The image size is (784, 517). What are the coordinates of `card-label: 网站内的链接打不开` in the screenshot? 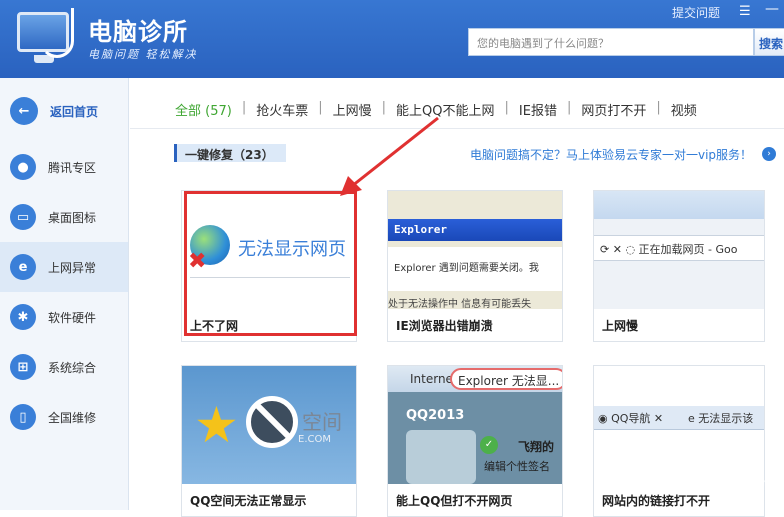 It's located at (656, 501).